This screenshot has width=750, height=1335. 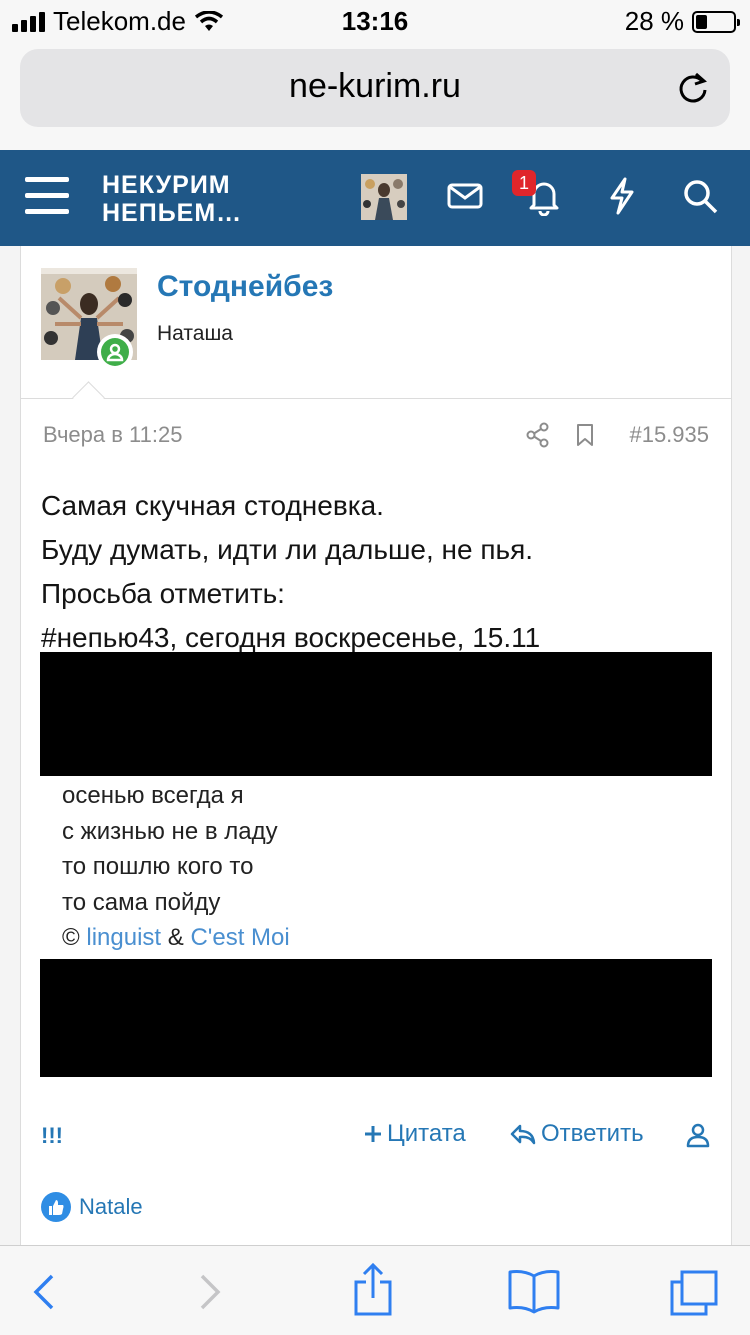 I want to click on post-line: Самая скучная стодневка., so click(x=212, y=505).